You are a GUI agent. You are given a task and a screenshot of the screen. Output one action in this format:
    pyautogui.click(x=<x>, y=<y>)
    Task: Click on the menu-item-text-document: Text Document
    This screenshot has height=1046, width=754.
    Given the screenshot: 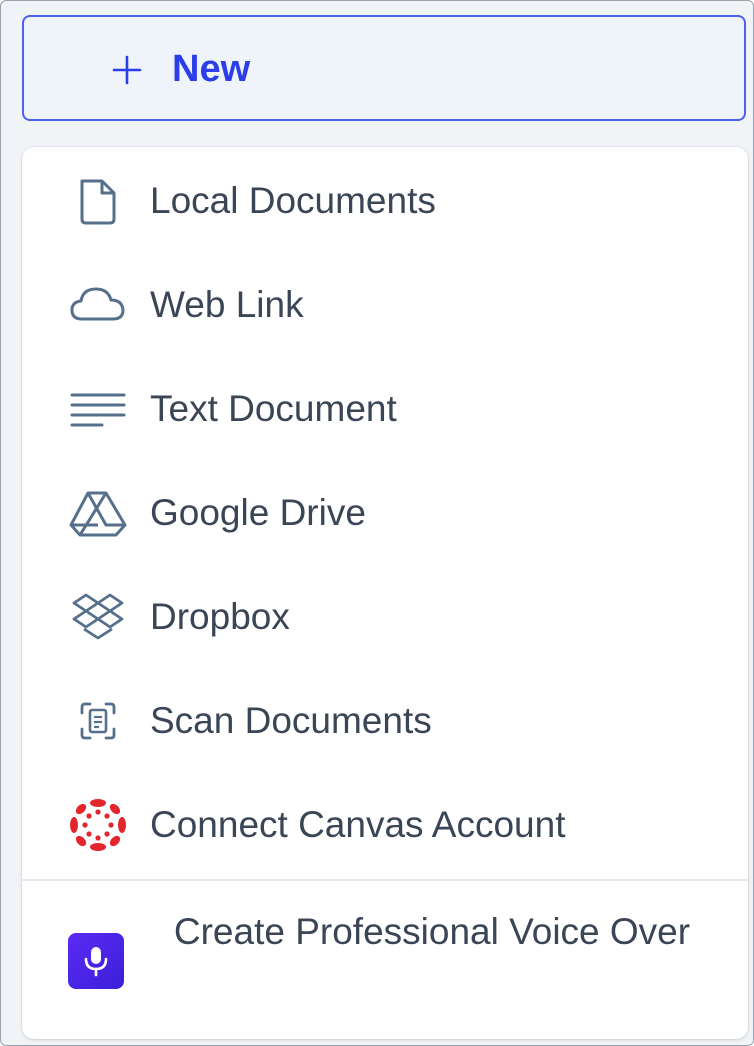 What is the action you would take?
    pyautogui.click(x=385, y=409)
    